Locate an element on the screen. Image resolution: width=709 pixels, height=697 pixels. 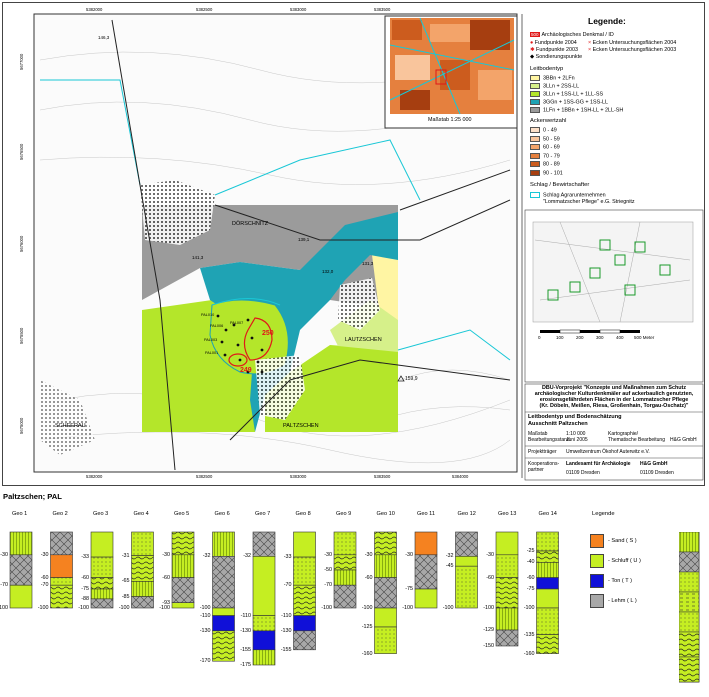
grid-label-left: 5677000 is located at coordinates (21, 61).